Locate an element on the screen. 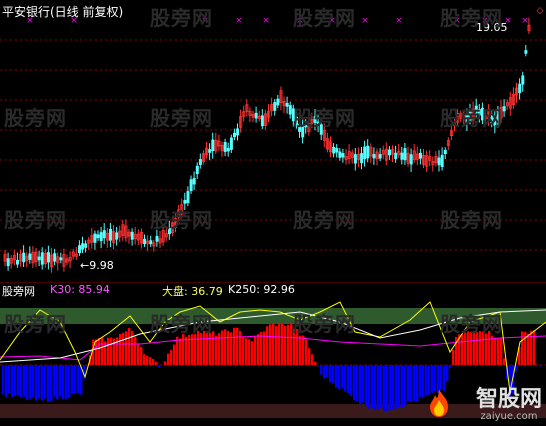  k250-label: K250: 92.96 is located at coordinates (261, 289).